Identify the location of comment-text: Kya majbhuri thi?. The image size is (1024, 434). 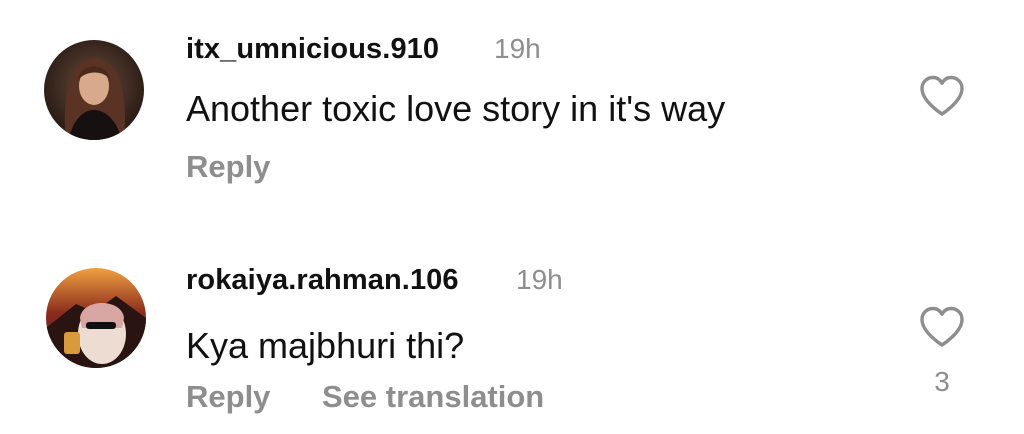
(325, 345).